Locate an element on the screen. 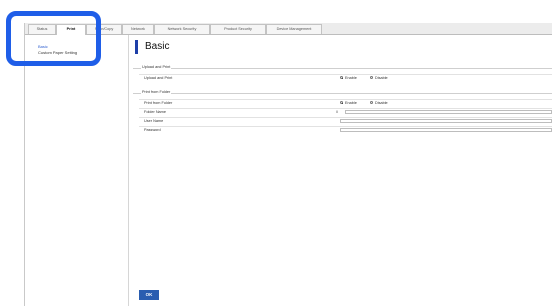  folder-name-input is located at coordinates (448, 112).